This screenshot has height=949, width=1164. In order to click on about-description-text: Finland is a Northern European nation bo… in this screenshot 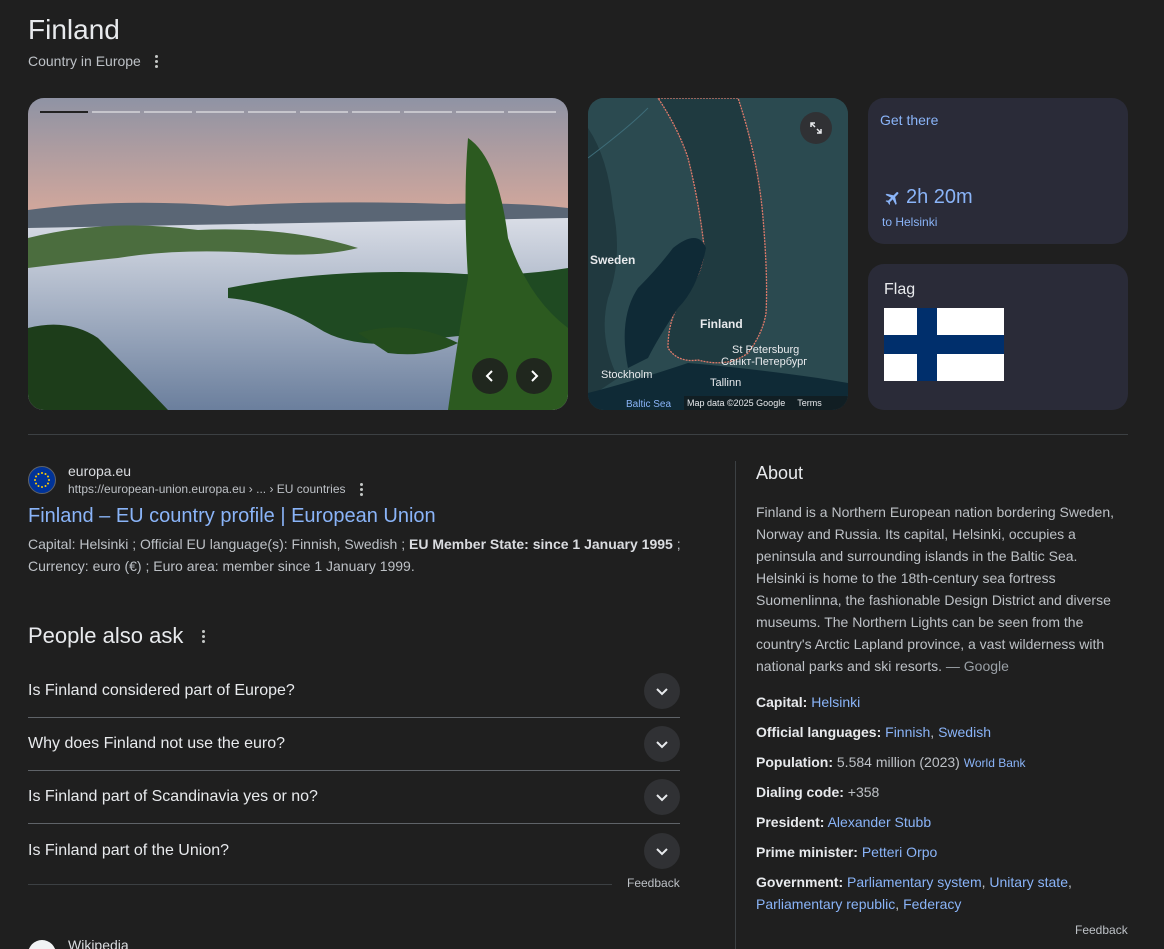, I will do `click(935, 589)`.